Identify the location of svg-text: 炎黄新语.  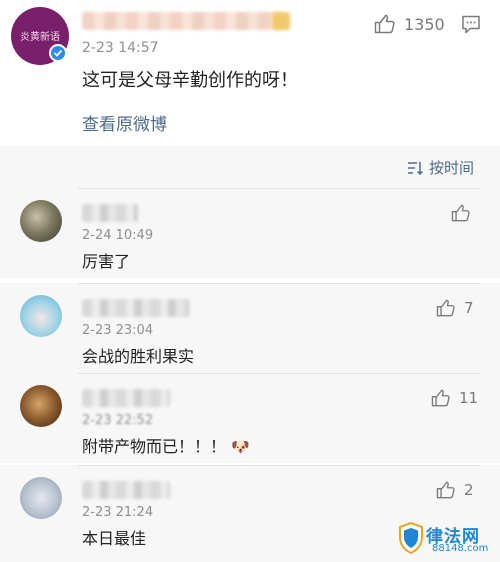
(40, 36).